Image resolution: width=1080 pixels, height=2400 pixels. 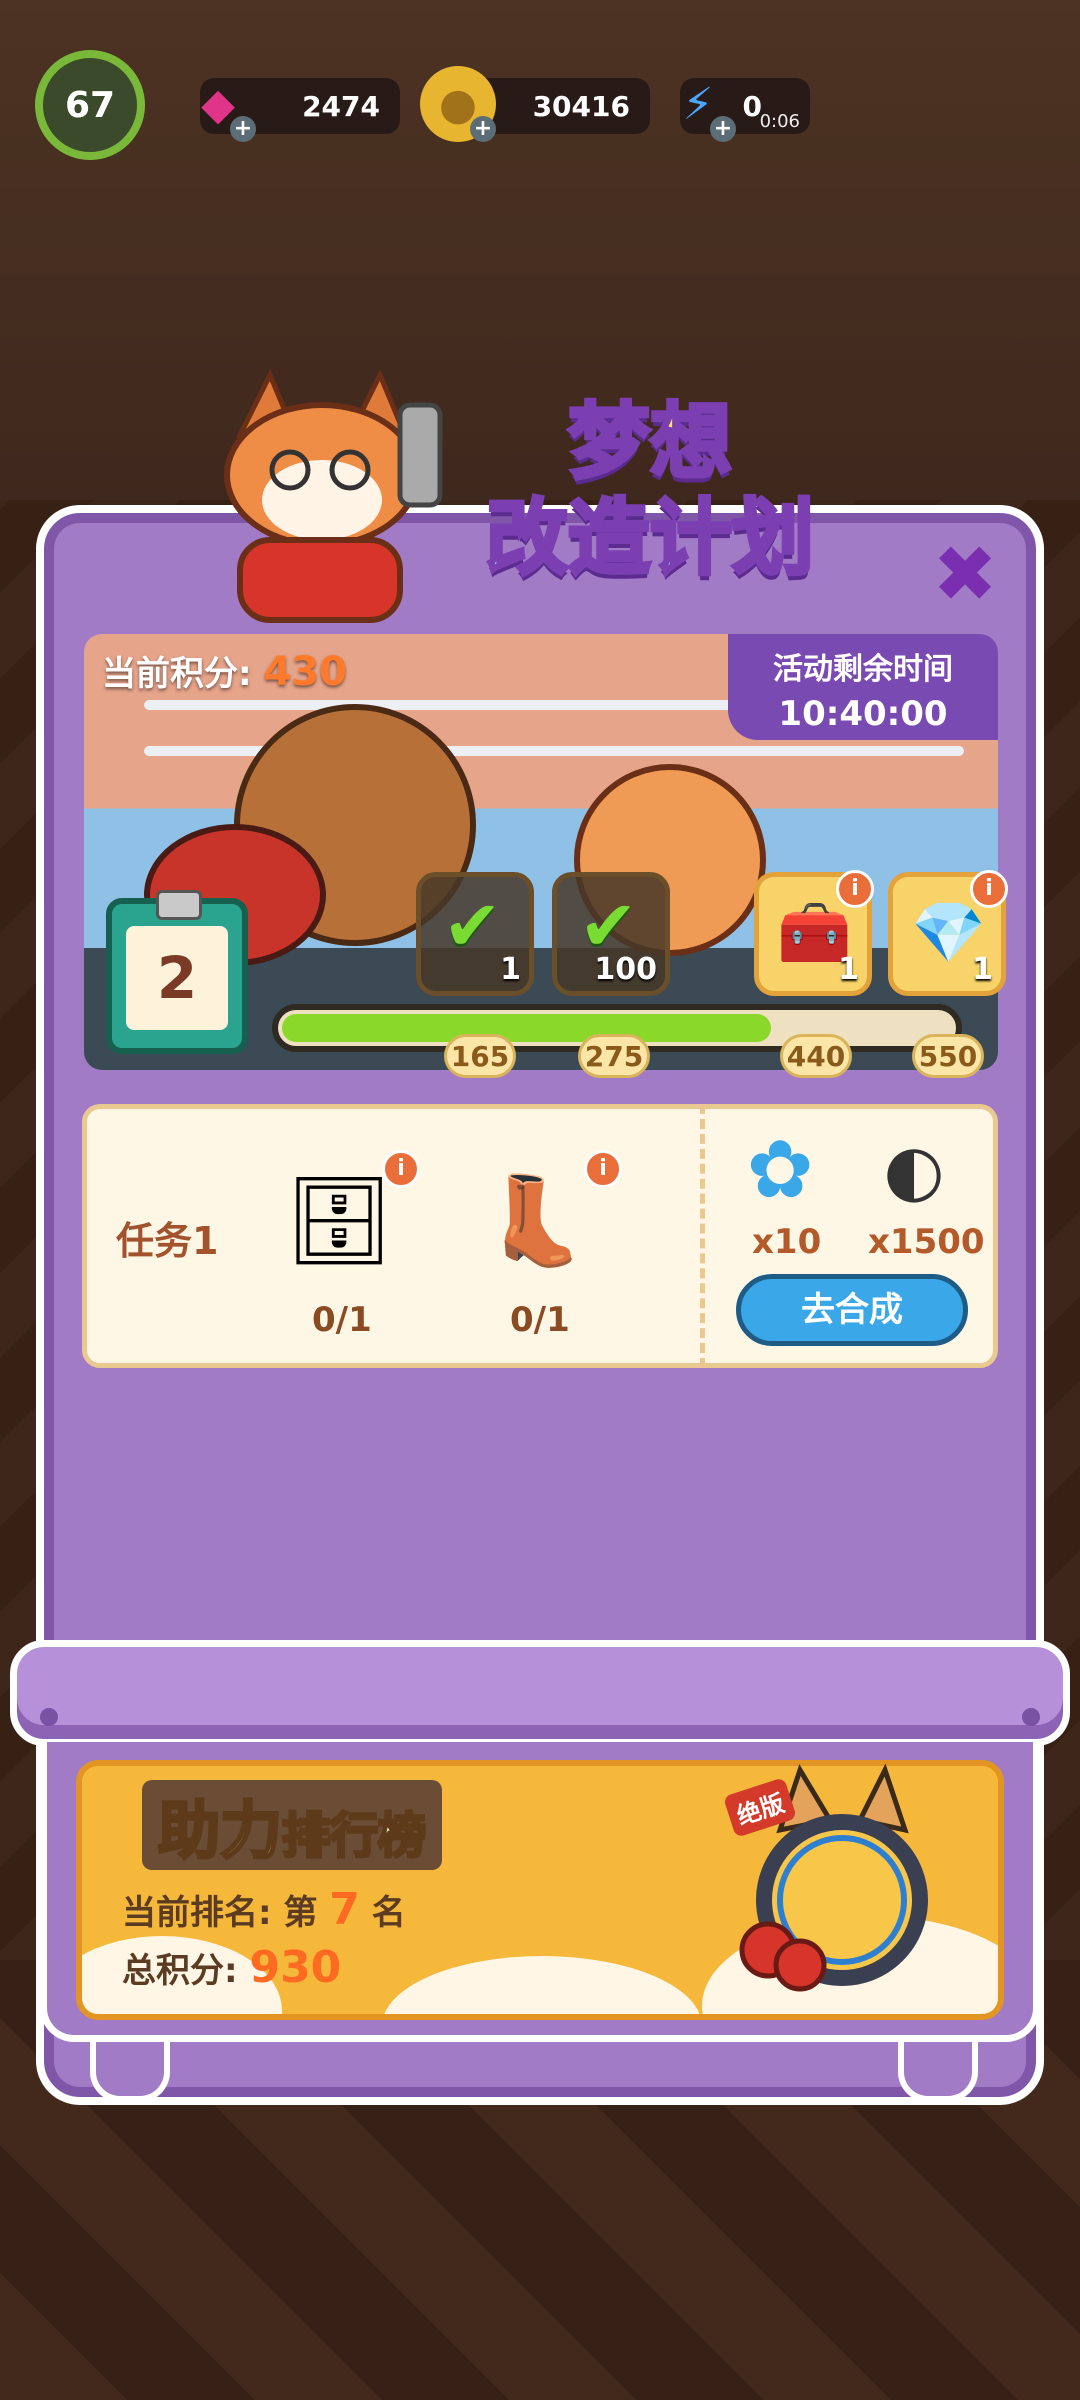 I want to click on blue-flower-icon: ✿, so click(x=780, y=1169).